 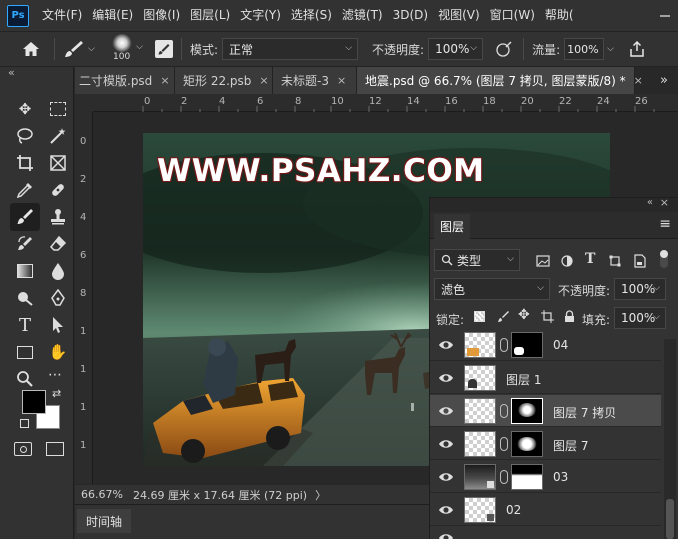 What do you see at coordinates (311, 15) in the screenshot?
I see `menu-select: 选择(S)` at bounding box center [311, 15].